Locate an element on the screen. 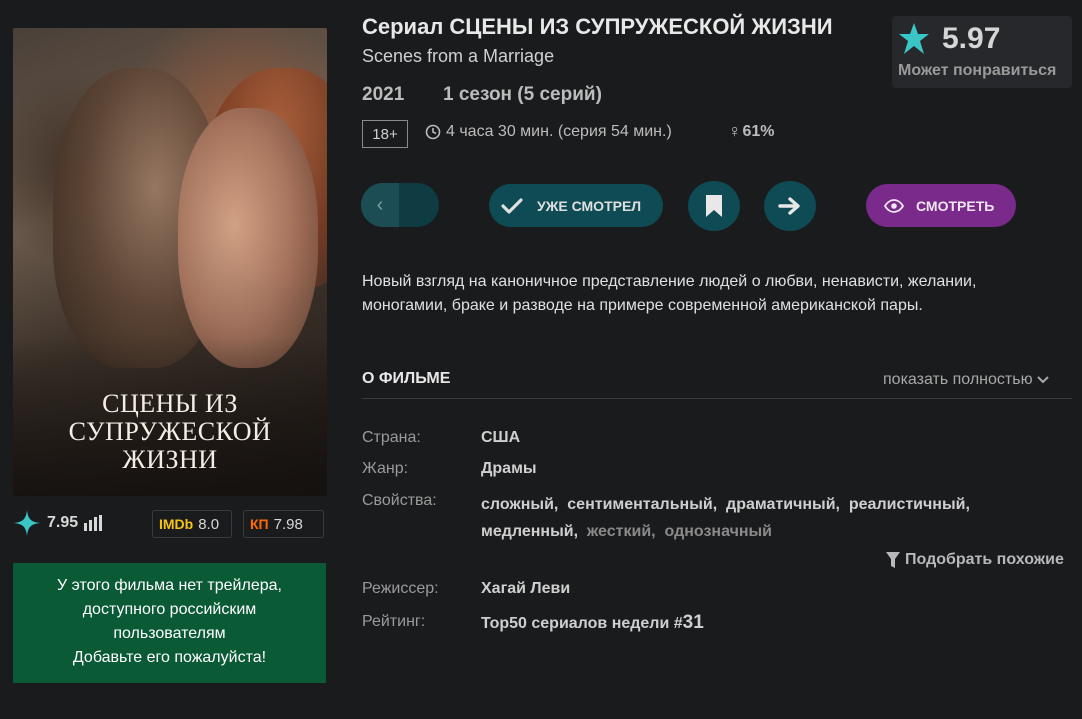 Image resolution: width=1082 pixels, height=719 pixels. show-full-link: показать полностью is located at coordinates (966, 380).